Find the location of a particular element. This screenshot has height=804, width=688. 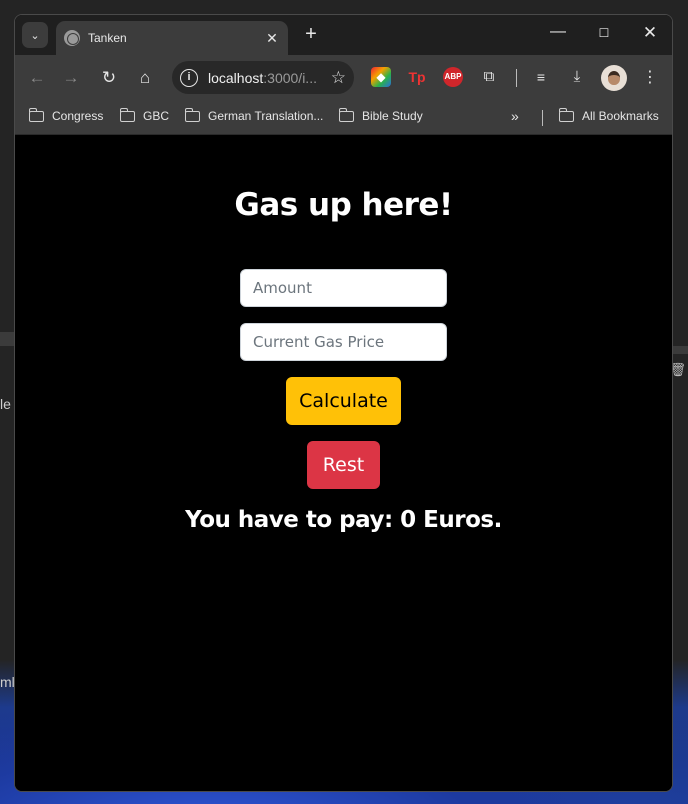

close-window-button: ✕ is located at coordinates (650, 33).